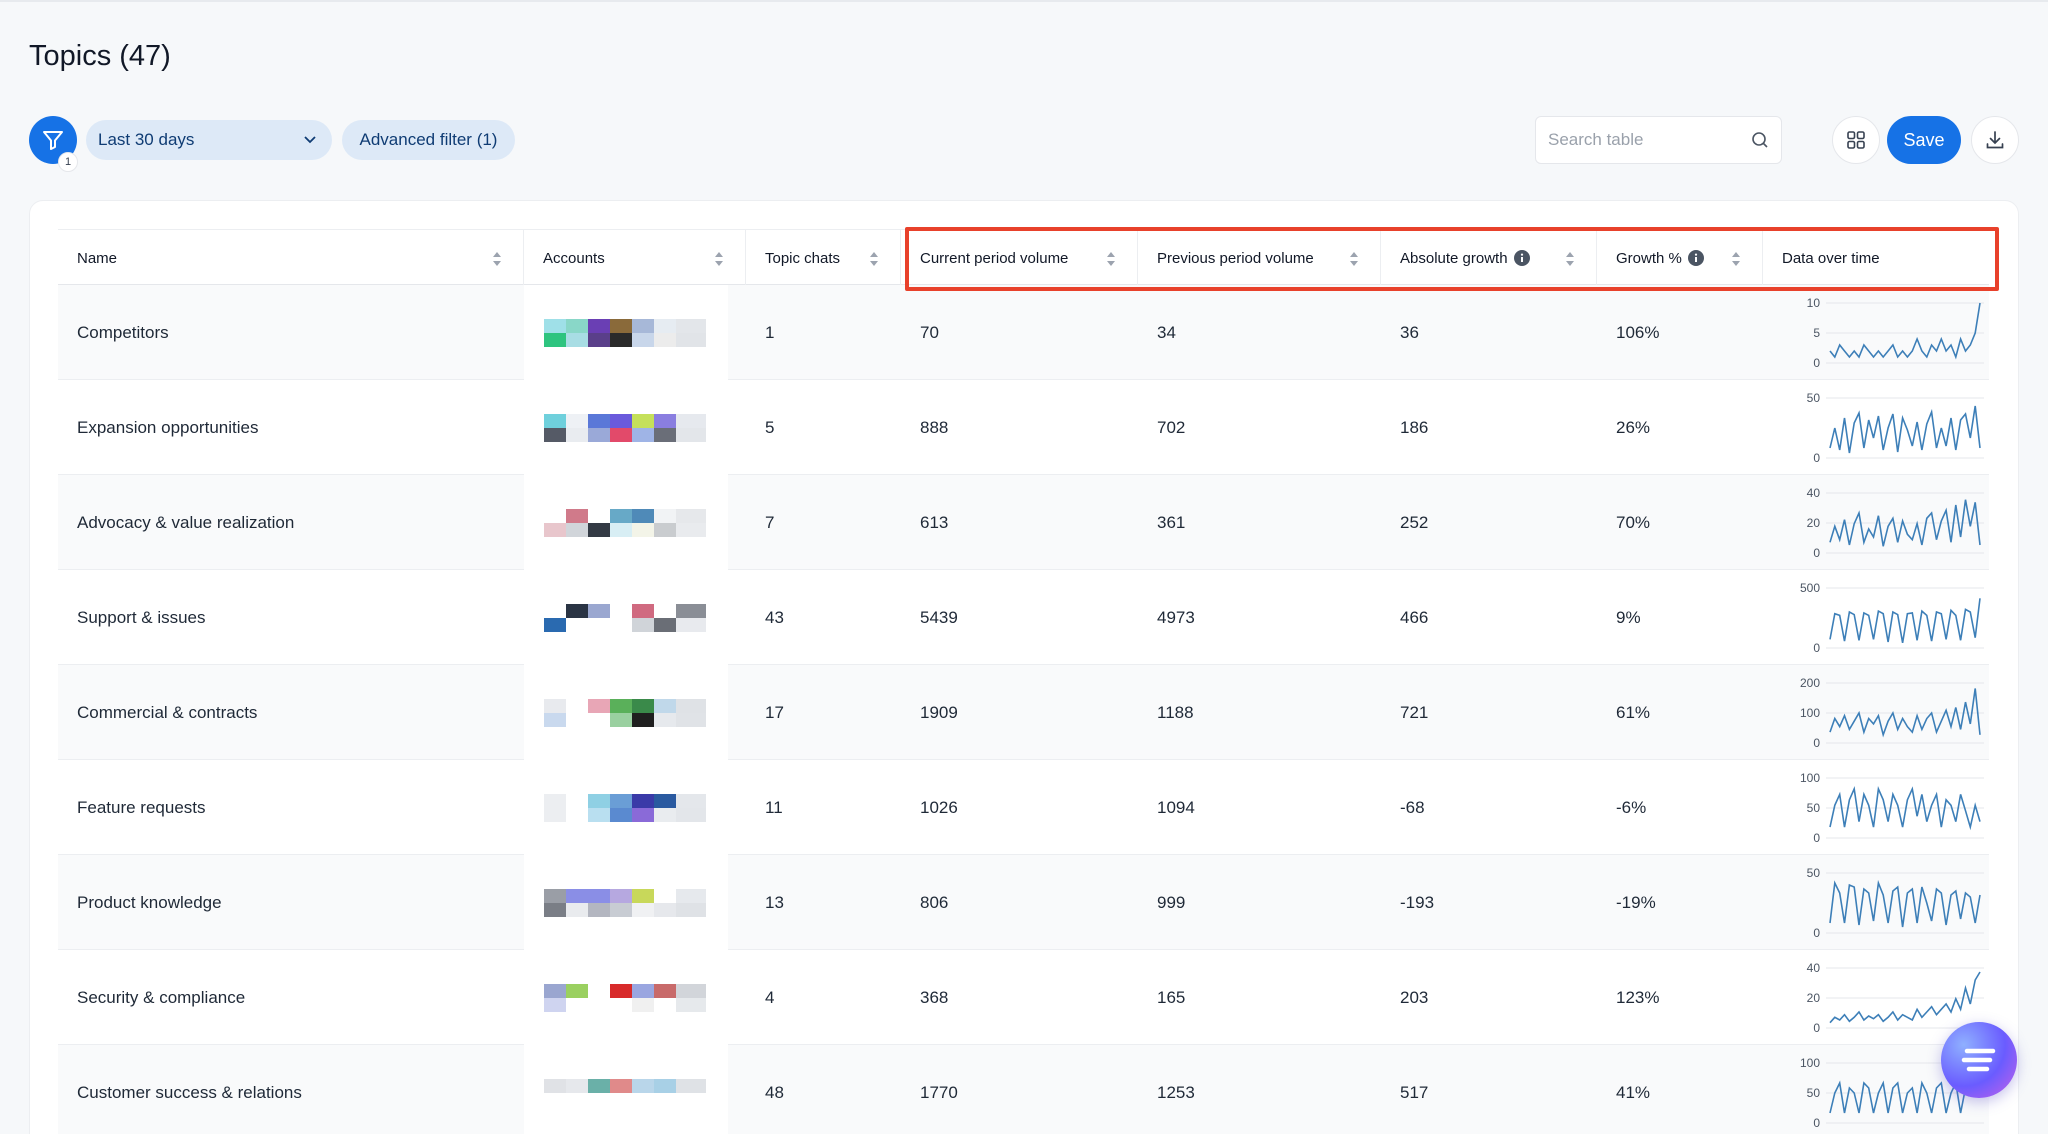  Describe the element at coordinates (291, 258) in the screenshot. I see `header-name: Name` at that location.